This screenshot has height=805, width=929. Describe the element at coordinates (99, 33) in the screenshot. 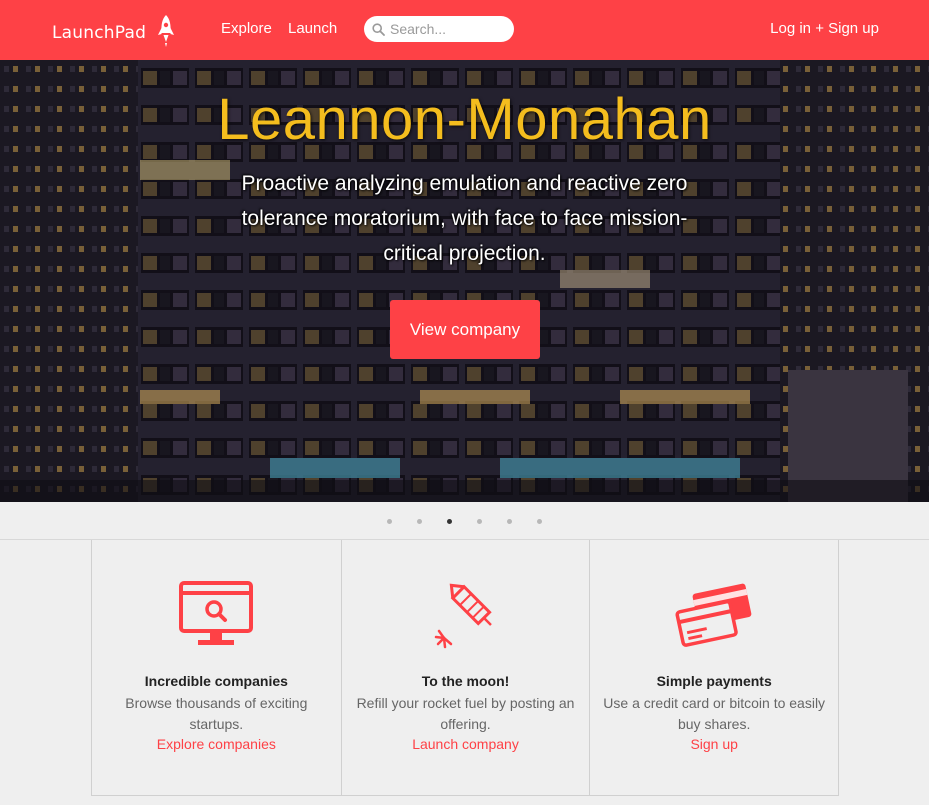

I see `brand-name: LaunchPad` at that location.